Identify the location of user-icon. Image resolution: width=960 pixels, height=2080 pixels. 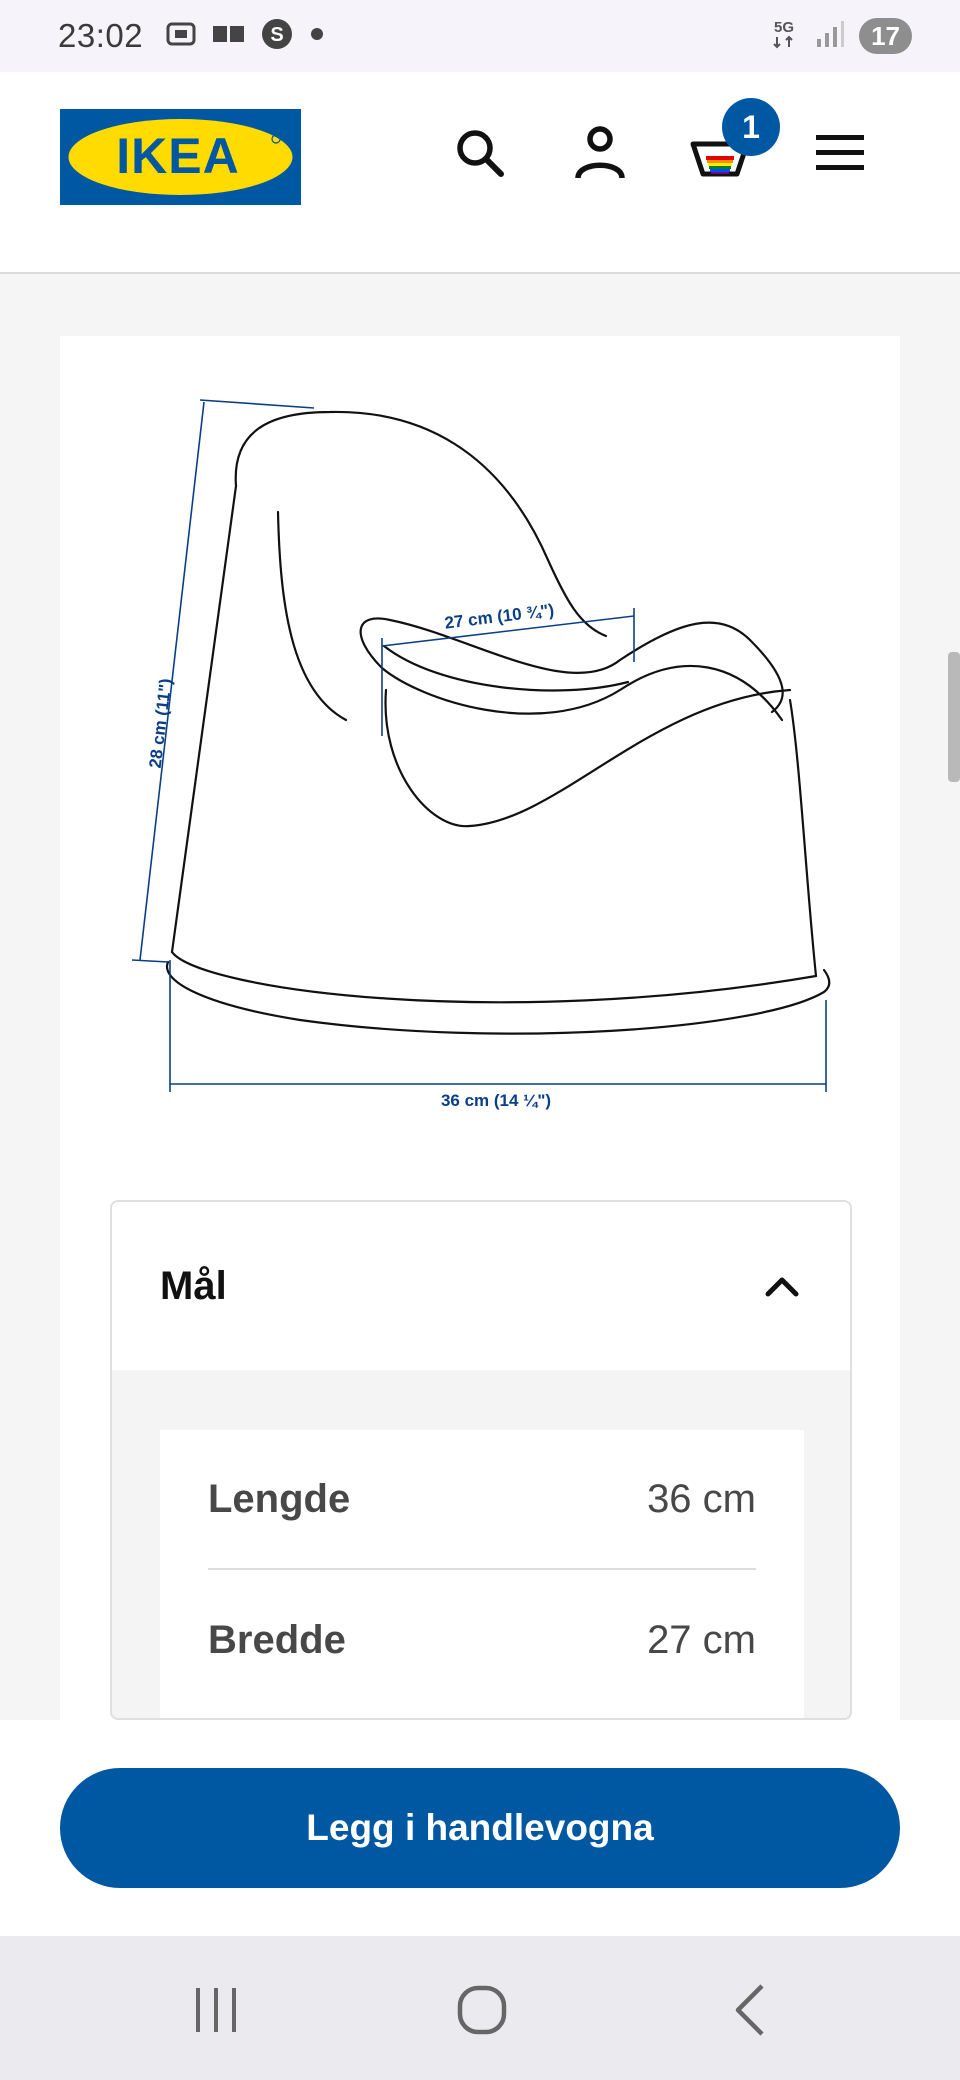
(600, 154).